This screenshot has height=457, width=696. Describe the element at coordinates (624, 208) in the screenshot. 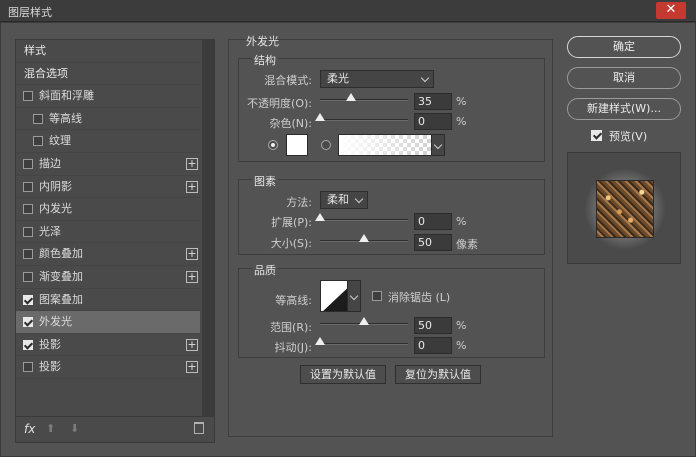

I see `style-preview` at that location.